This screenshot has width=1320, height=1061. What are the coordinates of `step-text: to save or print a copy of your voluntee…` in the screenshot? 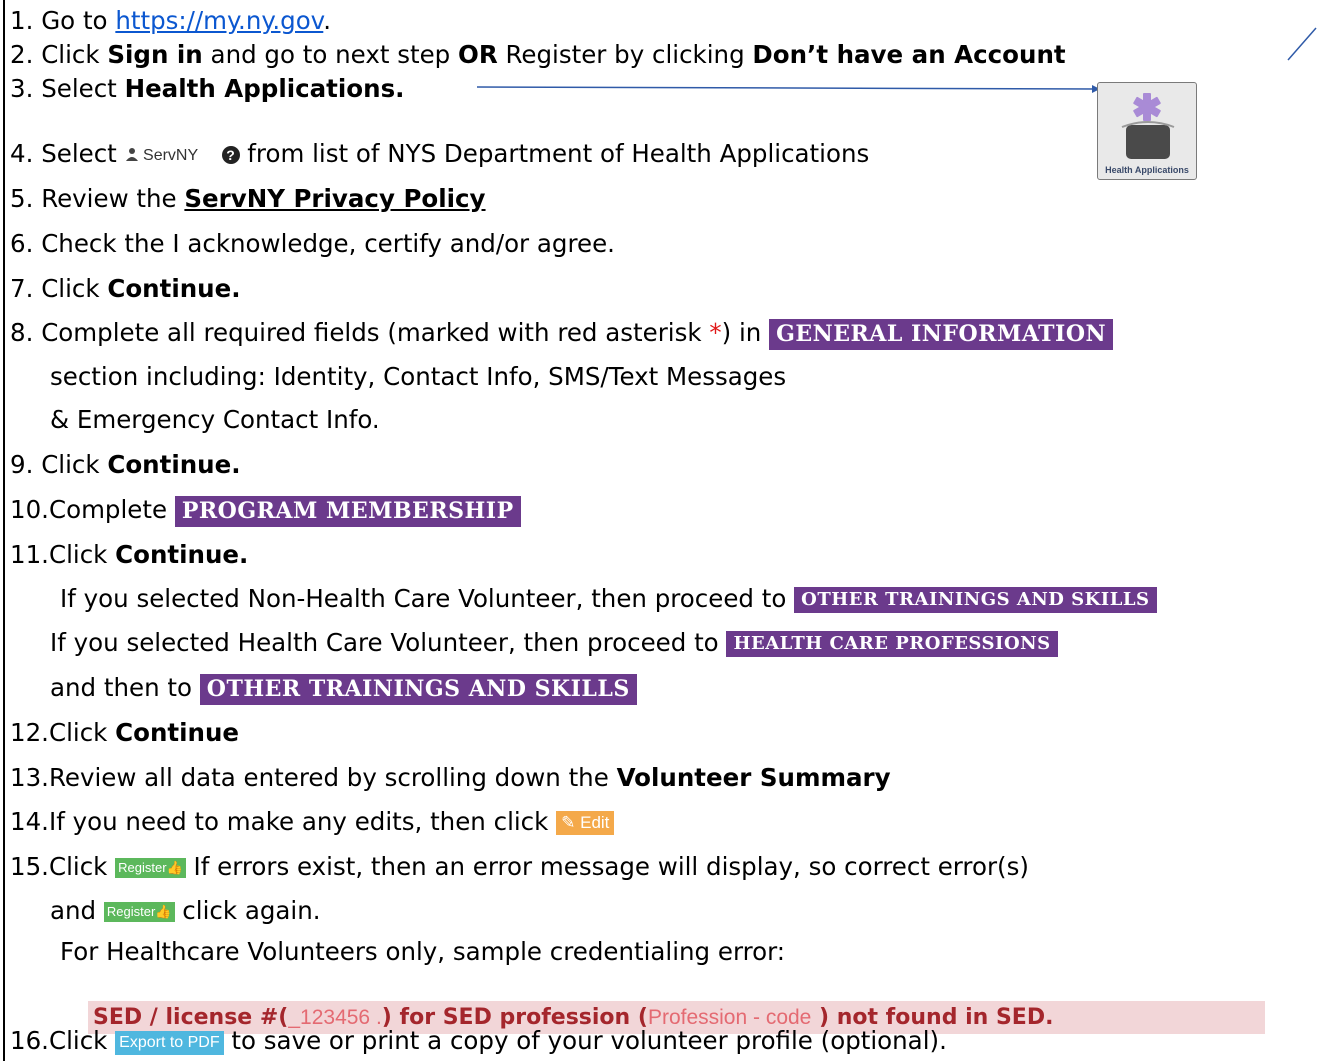 It's located at (585, 1040).